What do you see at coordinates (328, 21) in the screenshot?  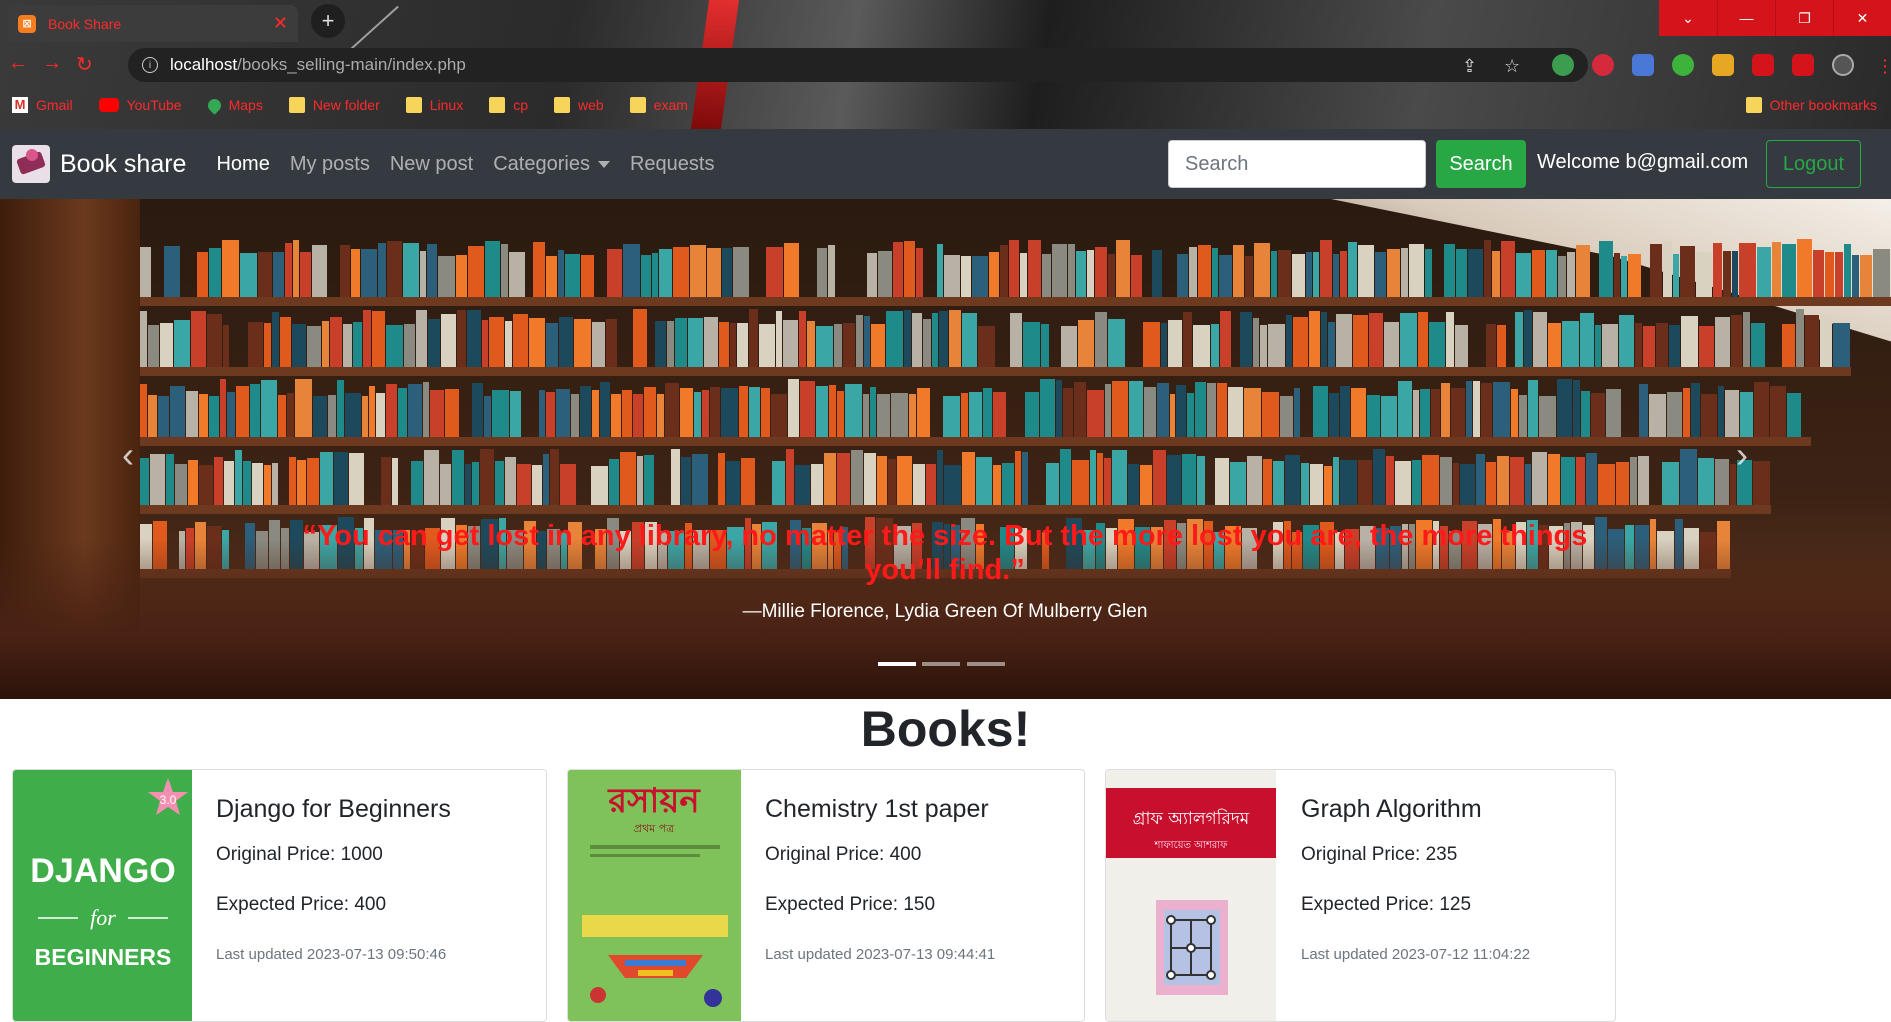 I see `new-tab-button: +` at bounding box center [328, 21].